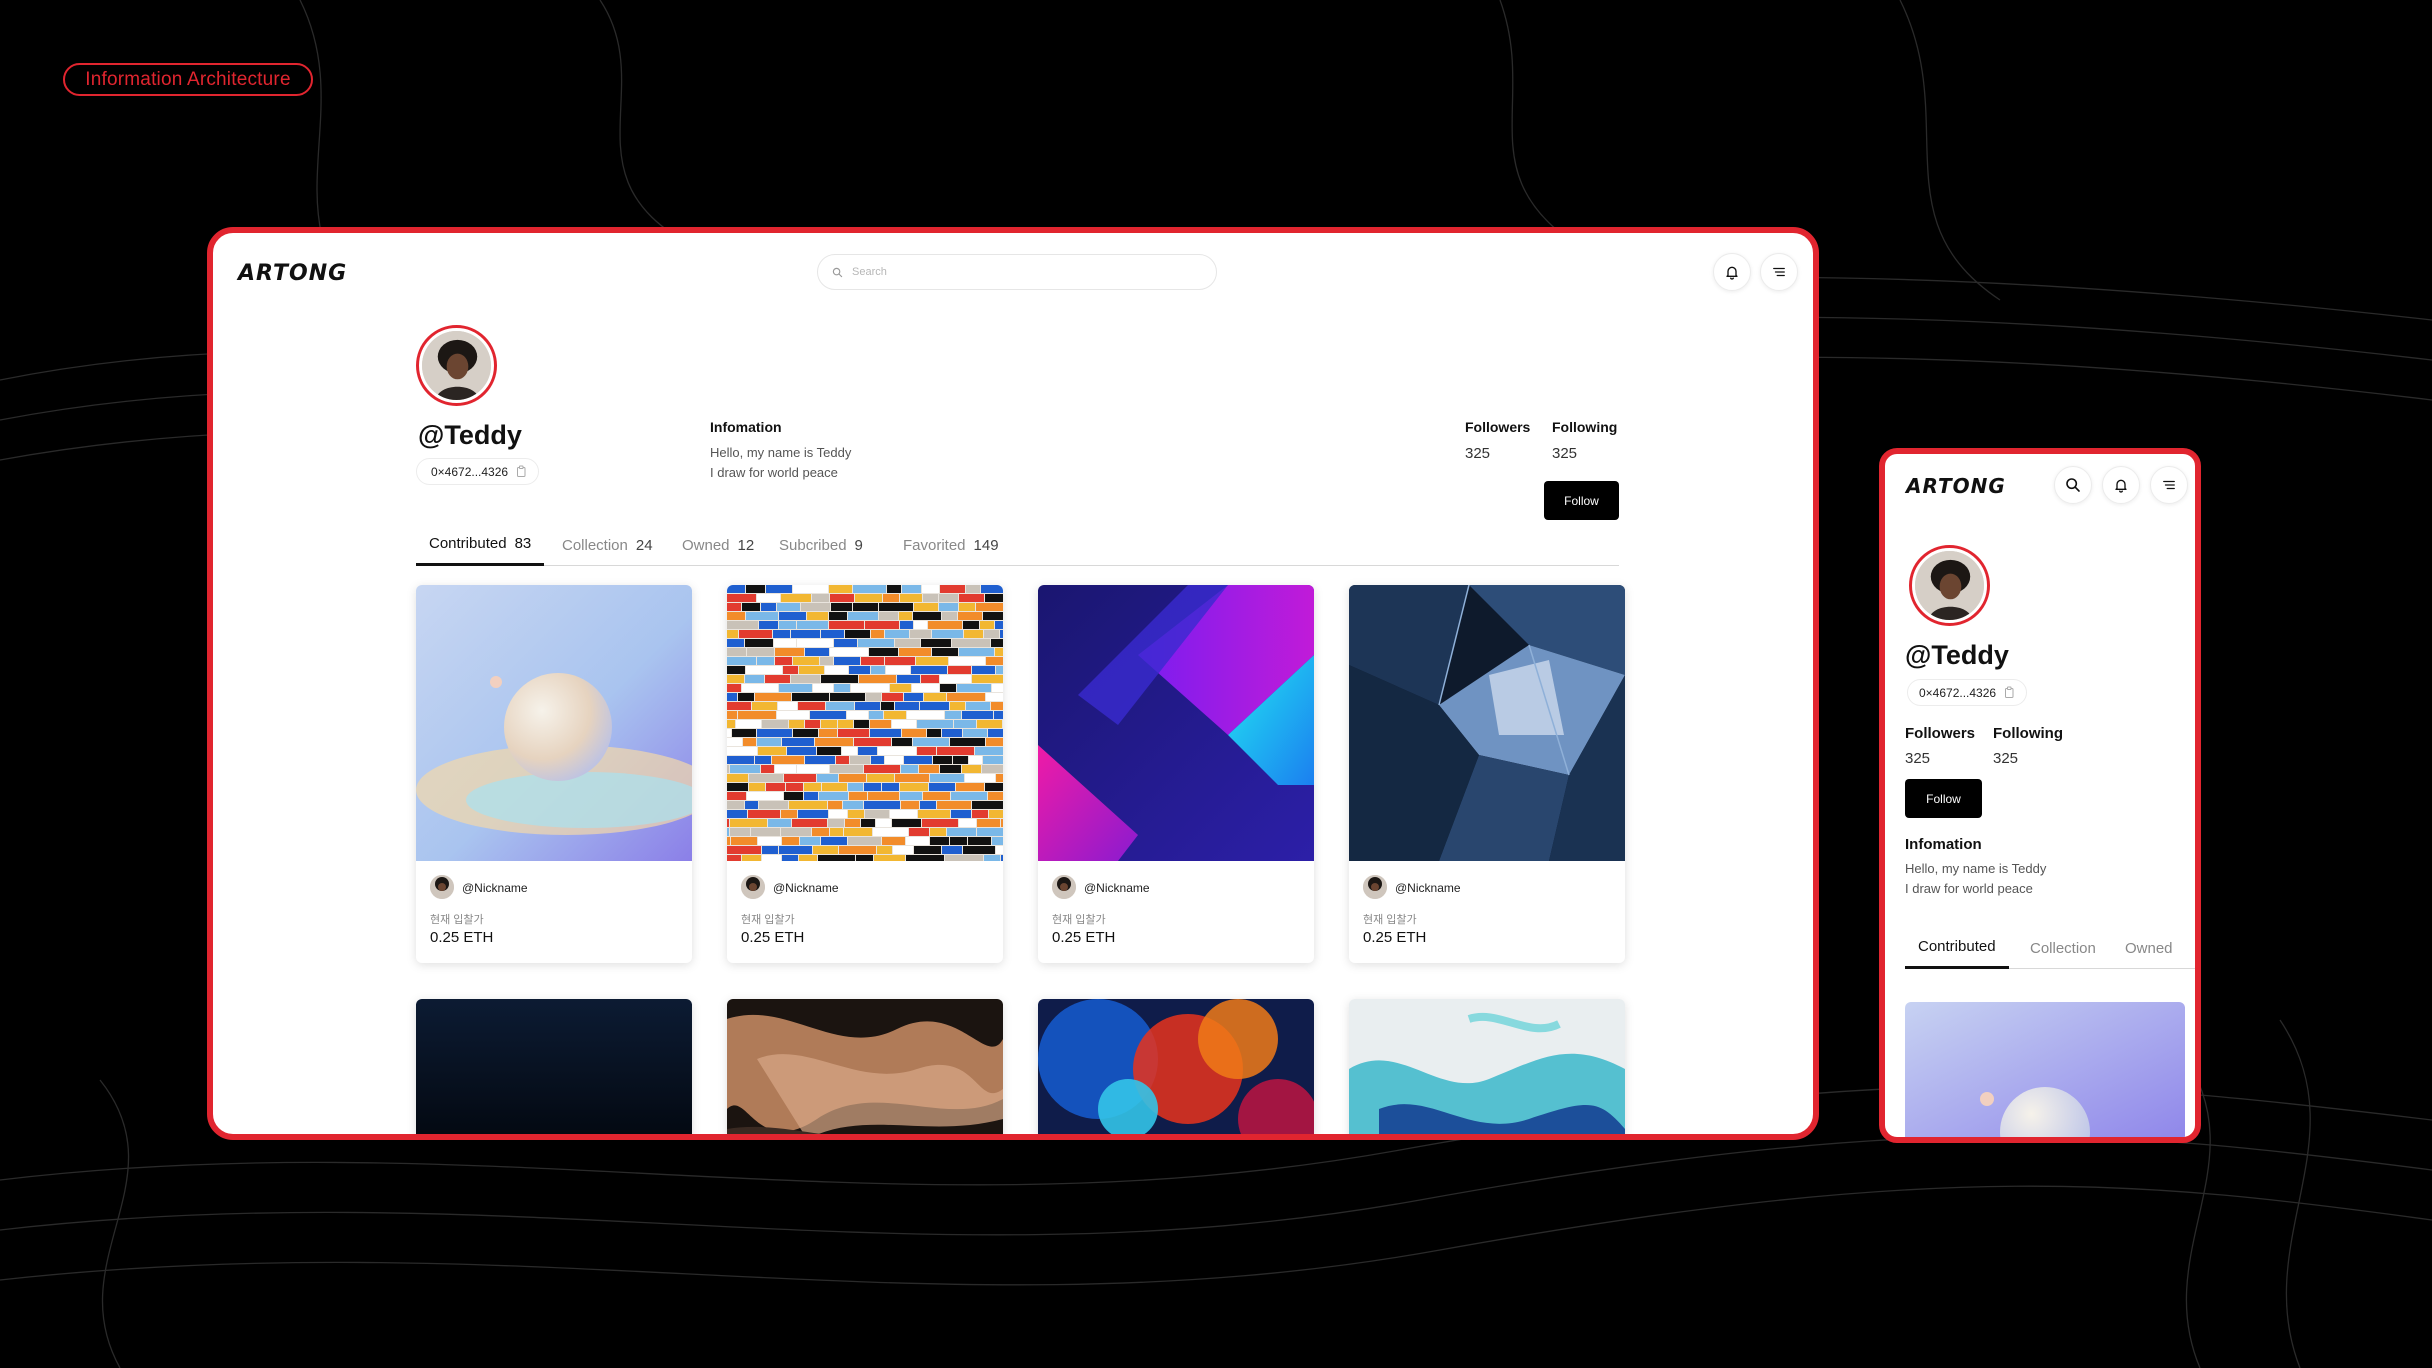 Image resolution: width=2432 pixels, height=1368 pixels. What do you see at coordinates (1002, 272) in the screenshot?
I see `search-input` at bounding box center [1002, 272].